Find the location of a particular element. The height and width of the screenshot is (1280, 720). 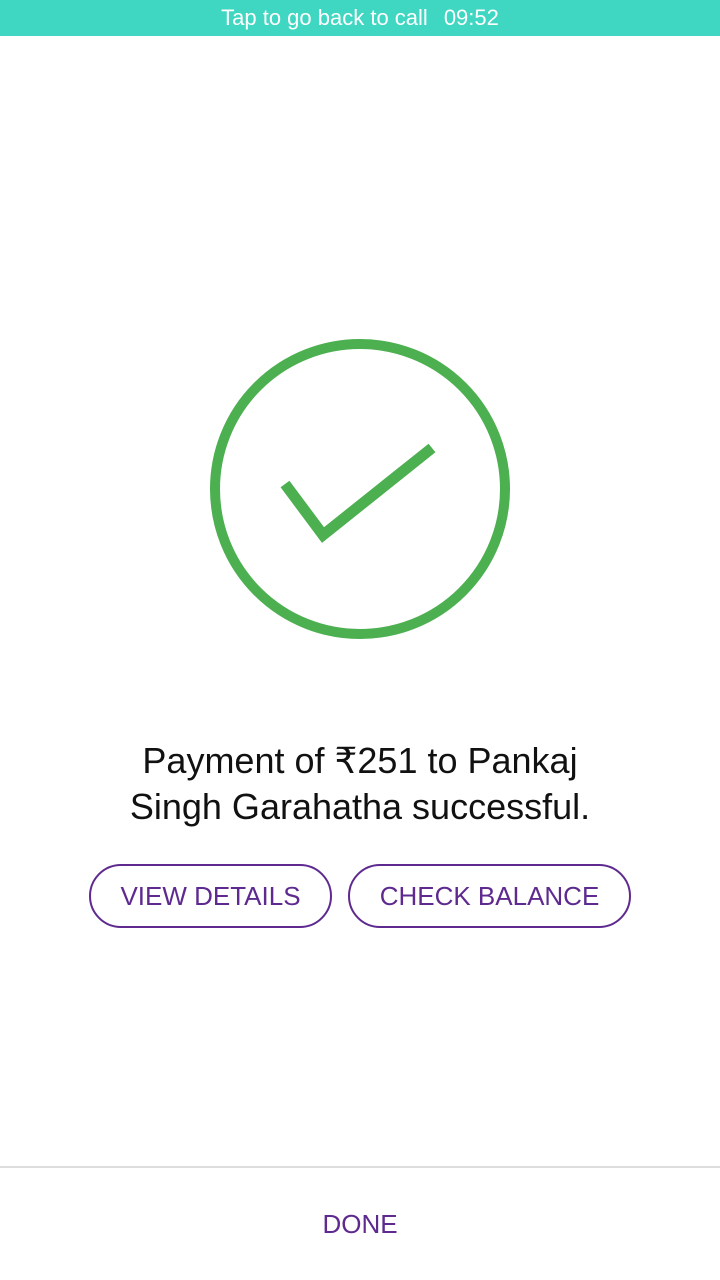

view-details-button: VIEW DETAILS is located at coordinates (210, 896).